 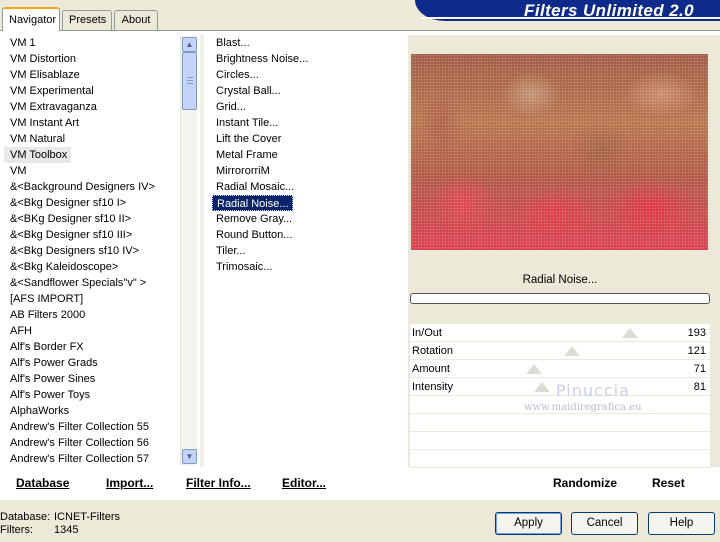 What do you see at coordinates (560, 333) in the screenshot?
I see `slider-in-out: In/Out 193` at bounding box center [560, 333].